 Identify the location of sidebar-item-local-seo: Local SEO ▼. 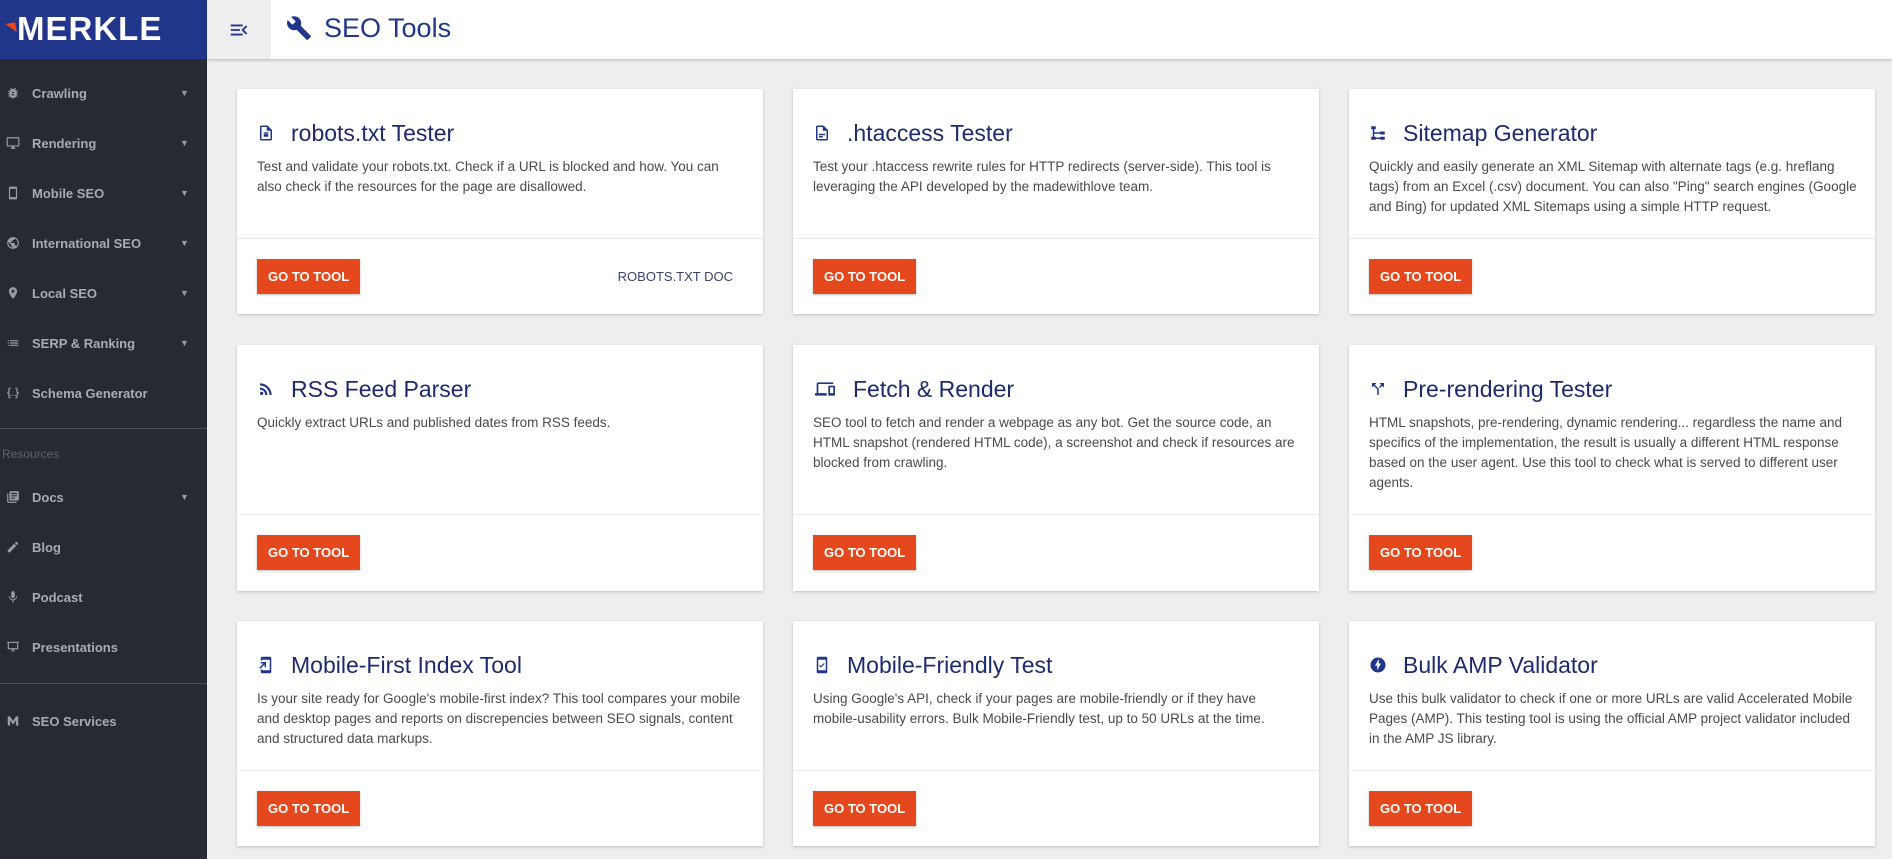
(103, 293).